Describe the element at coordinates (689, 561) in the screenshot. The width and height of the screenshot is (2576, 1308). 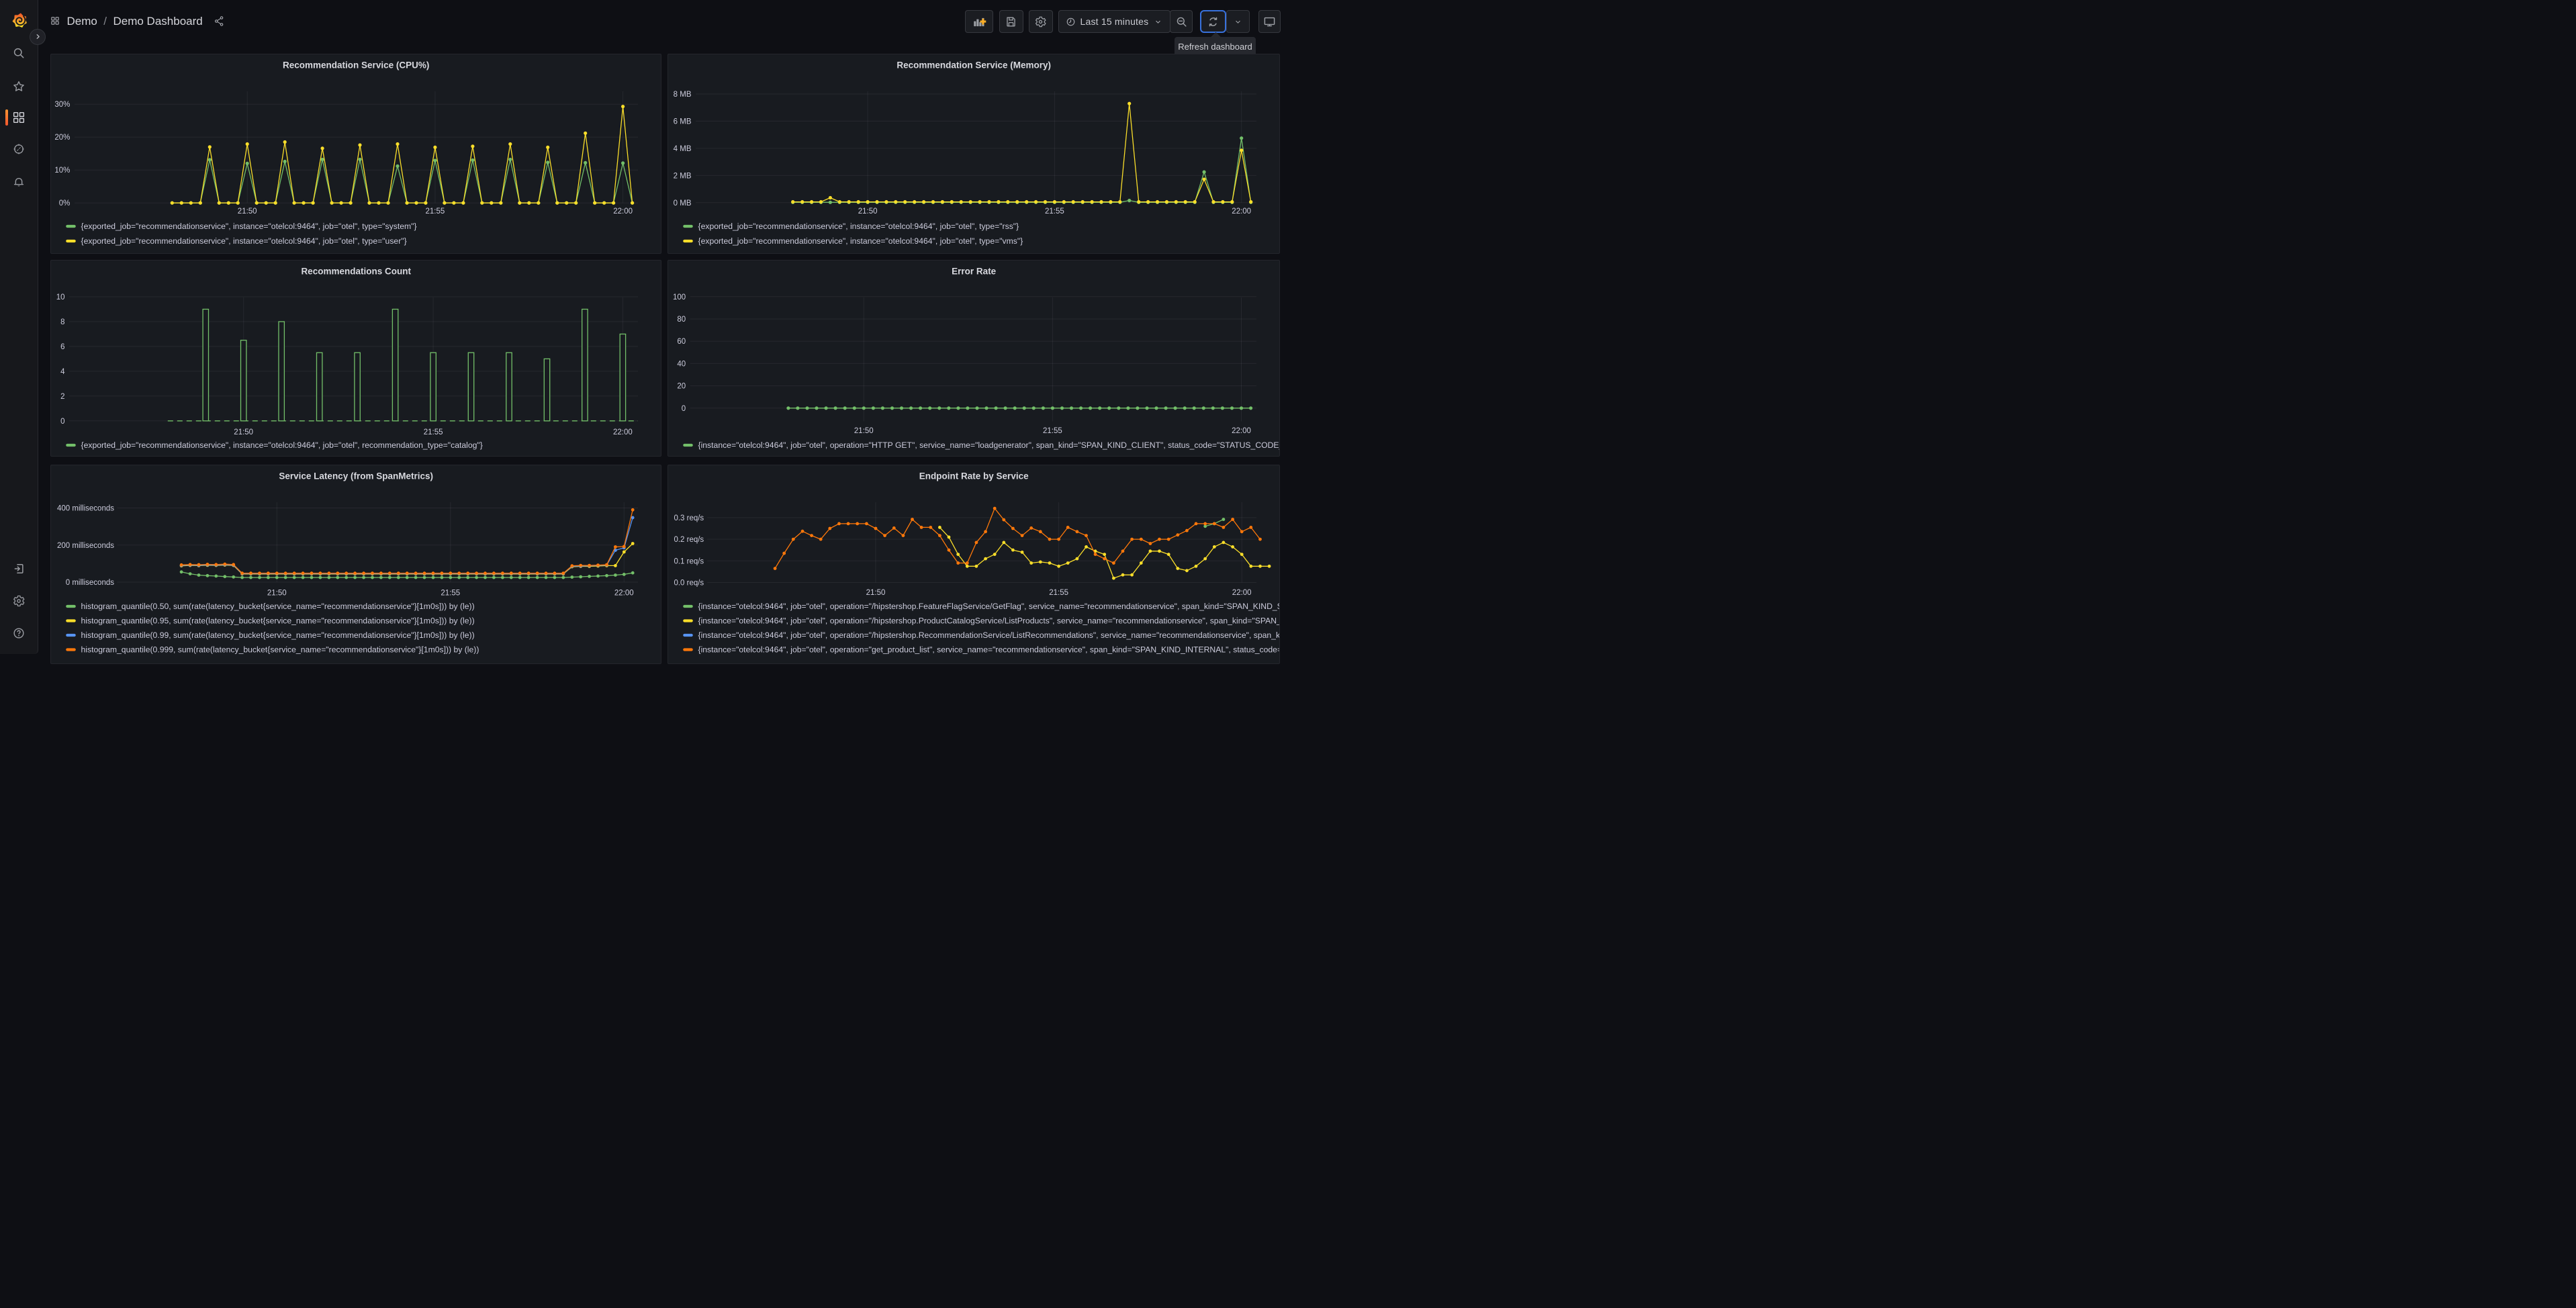
I see `svg-text: 0.1 req/s` at that location.